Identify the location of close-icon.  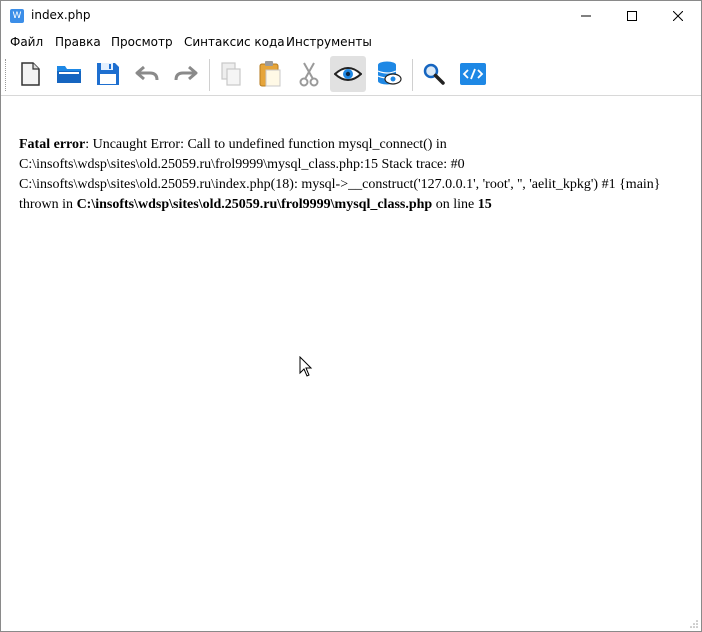
(678, 16).